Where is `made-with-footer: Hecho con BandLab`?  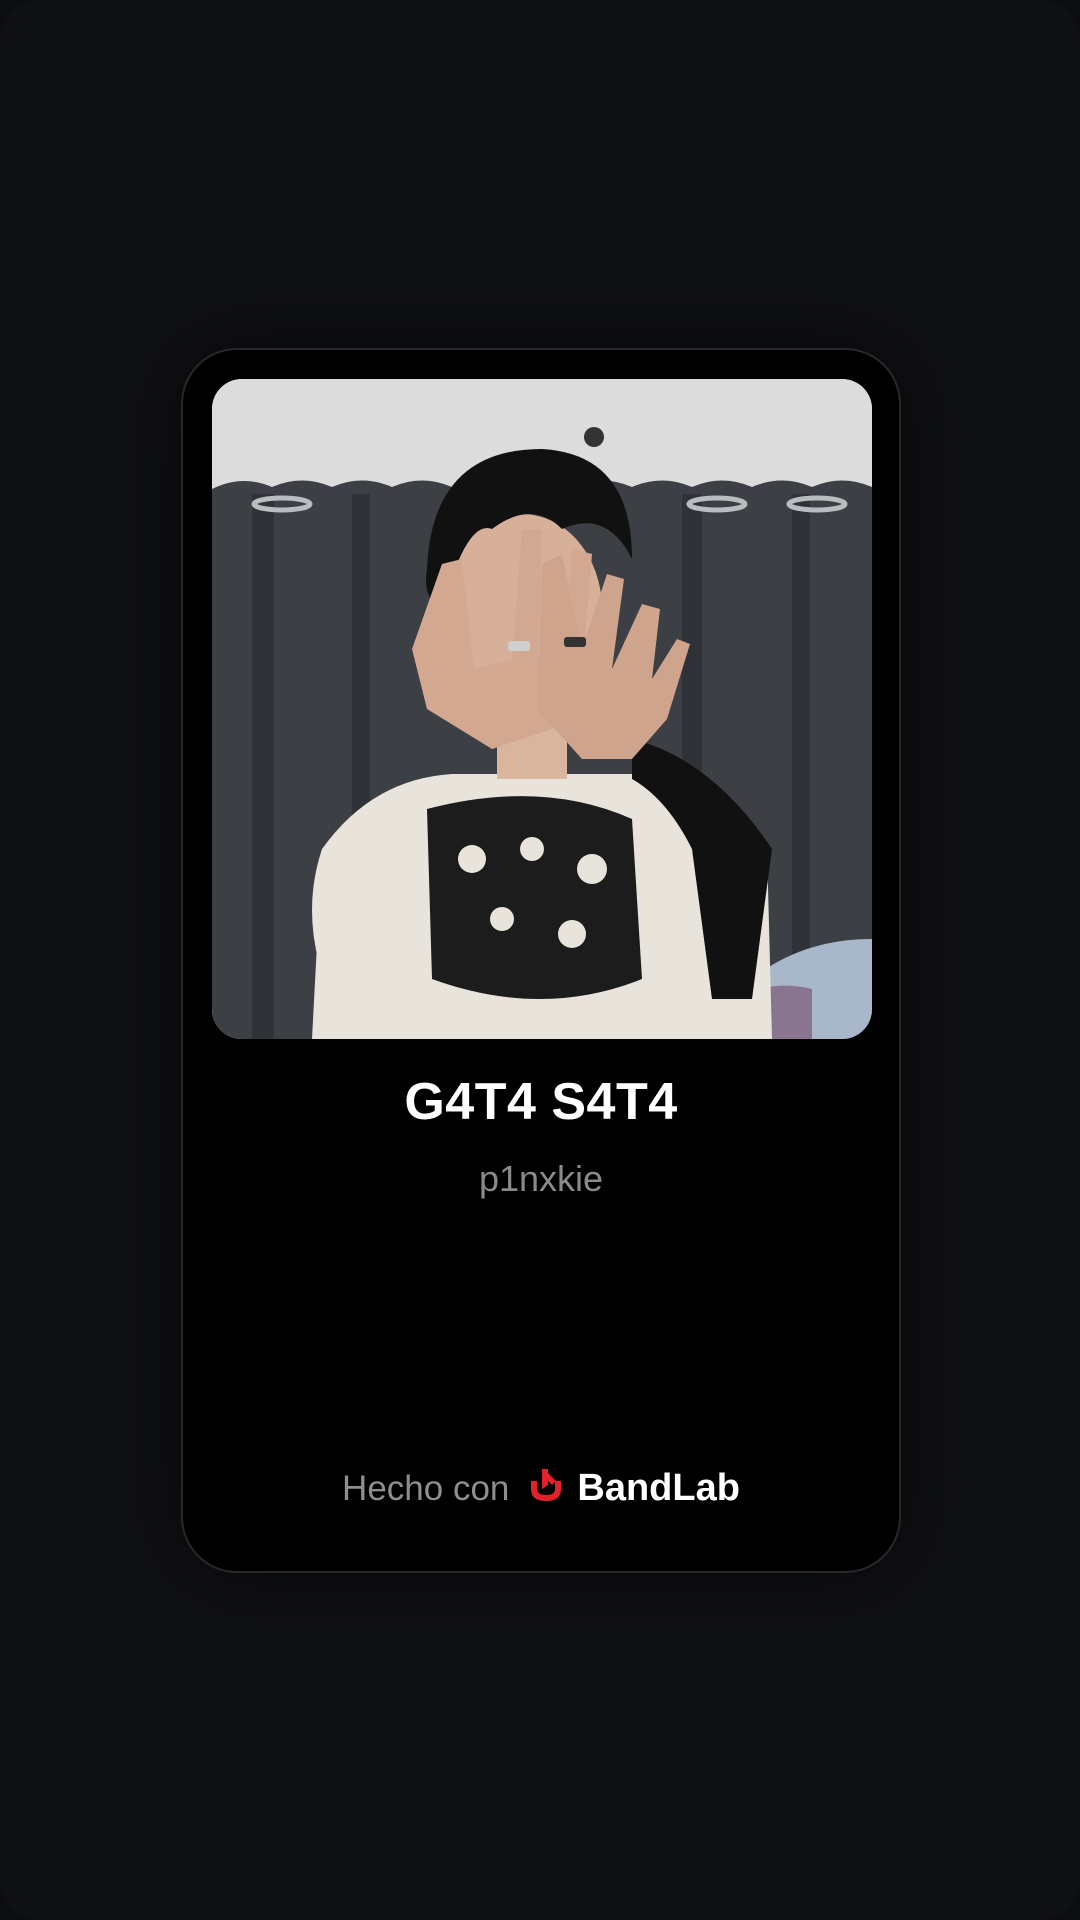
made-with-footer: Hecho con BandLab is located at coordinates (541, 1488).